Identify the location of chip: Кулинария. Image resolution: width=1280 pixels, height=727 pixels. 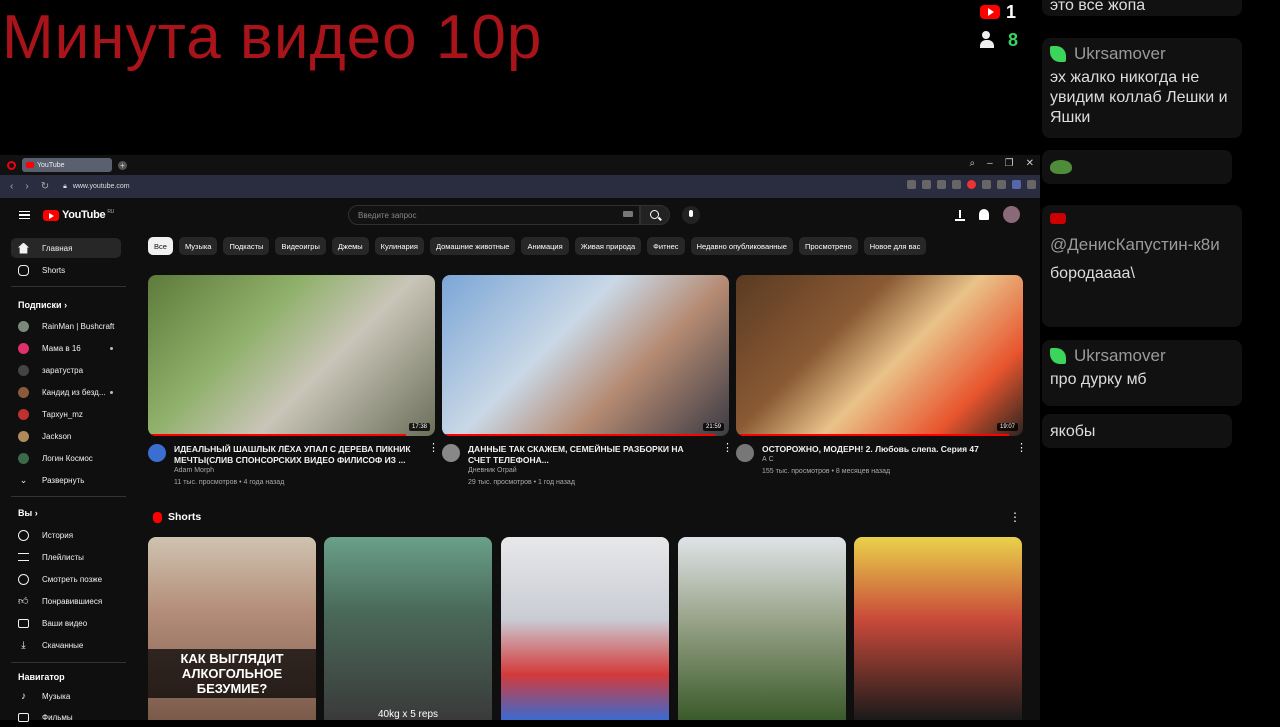
(399, 246).